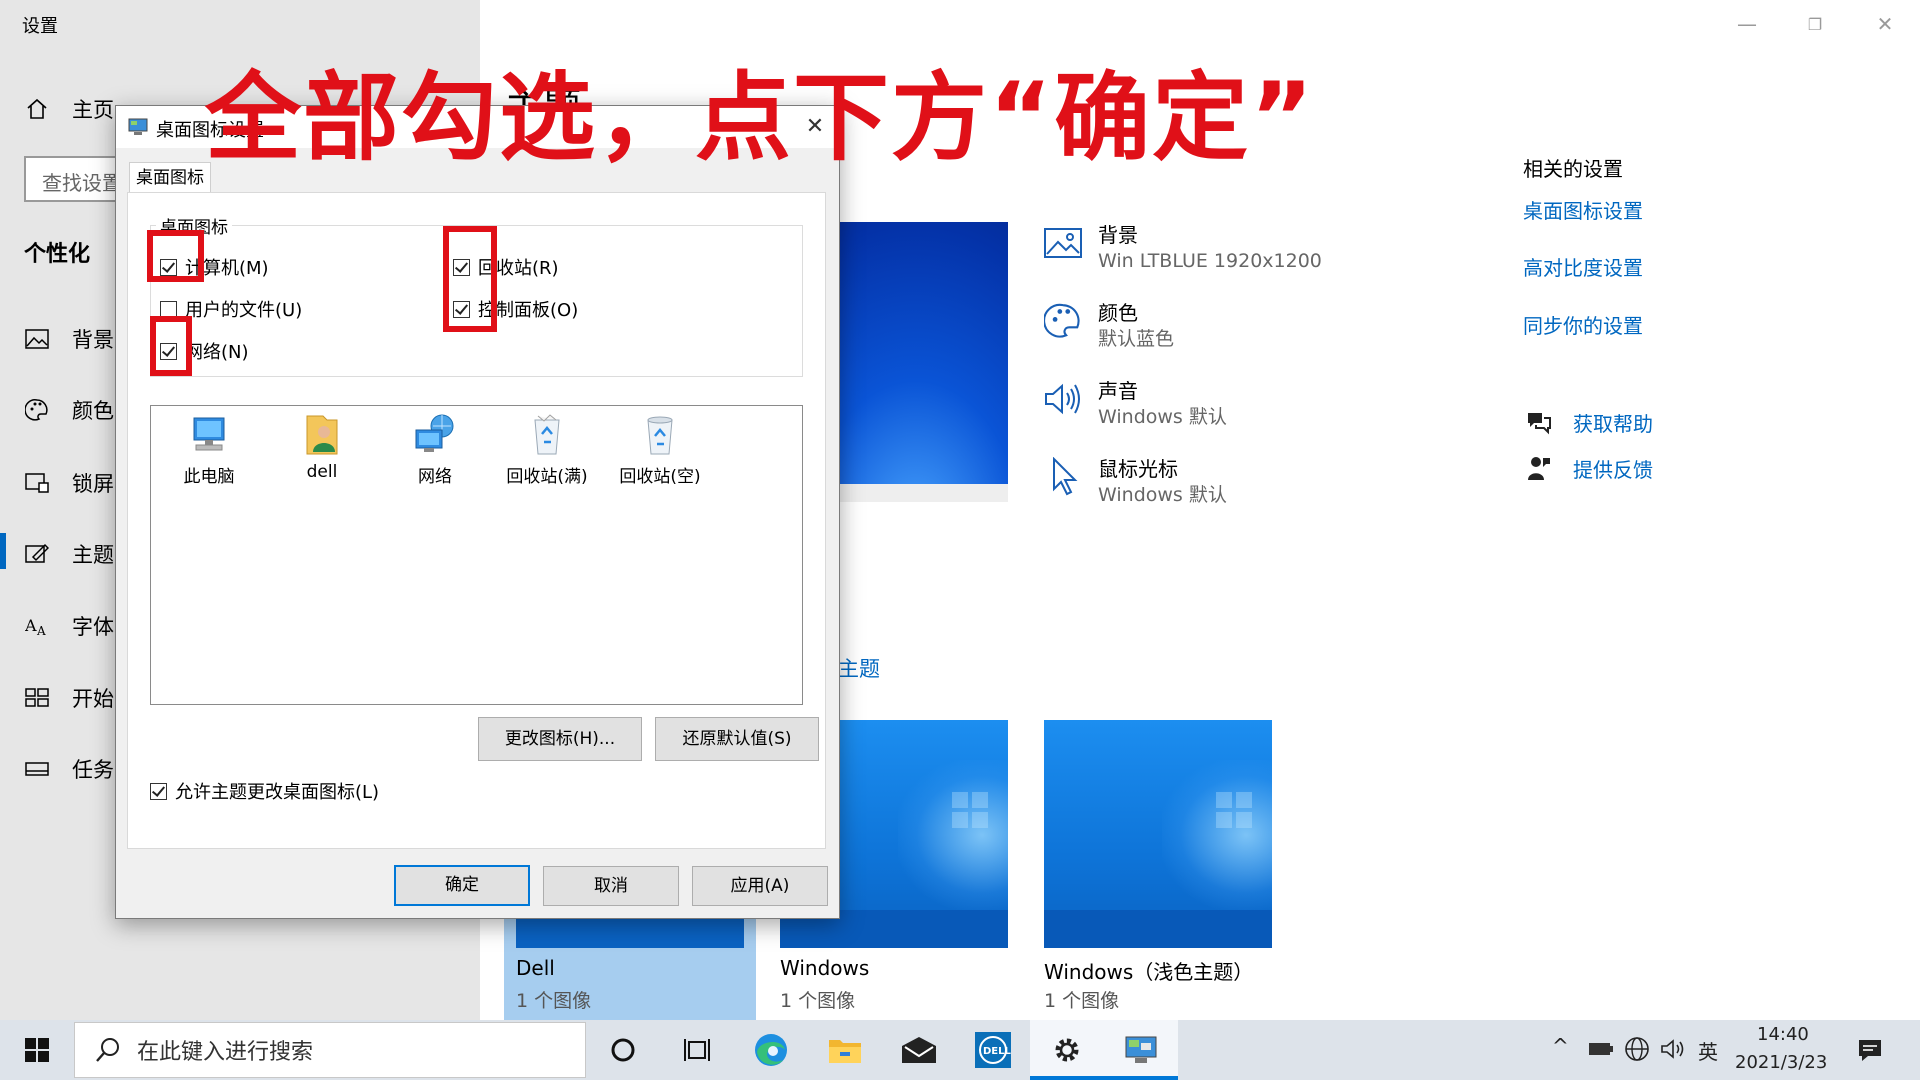 The width and height of the screenshot is (1920, 1080). What do you see at coordinates (1141, 1050) in the screenshot?
I see `taskbar-desktop-icon-settings` at bounding box center [1141, 1050].